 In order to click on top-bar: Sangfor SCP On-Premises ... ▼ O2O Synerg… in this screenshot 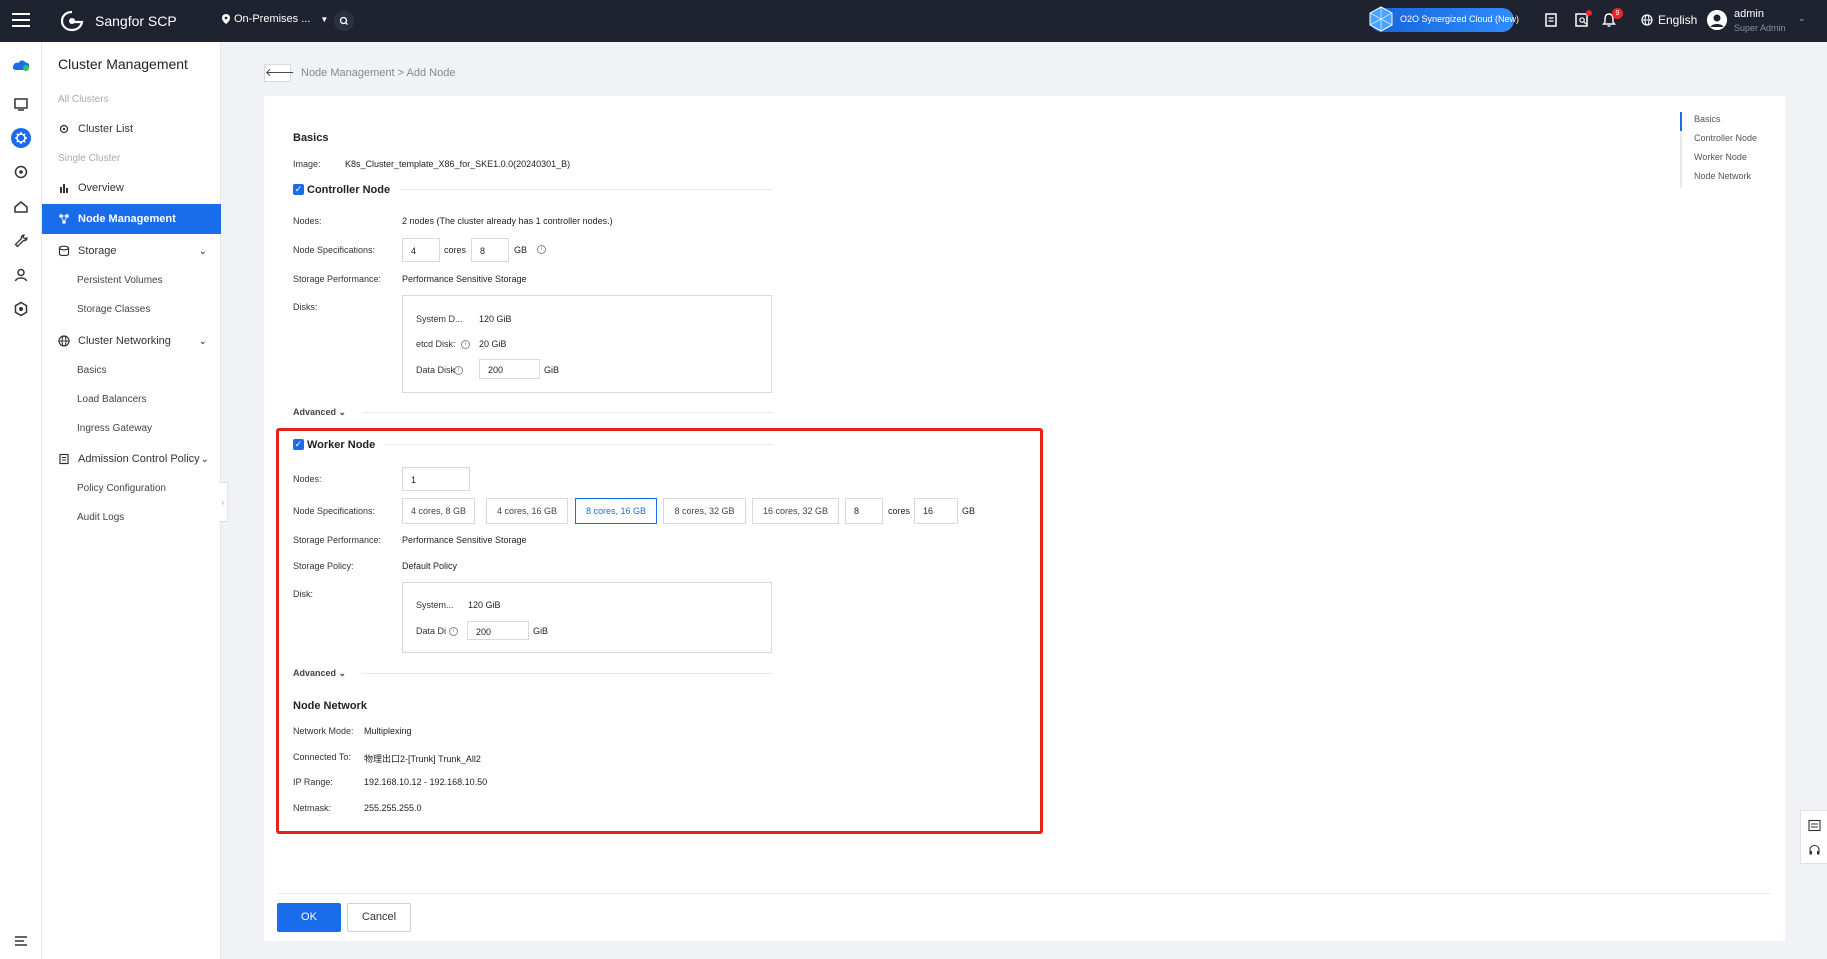, I will do `click(913, 21)`.